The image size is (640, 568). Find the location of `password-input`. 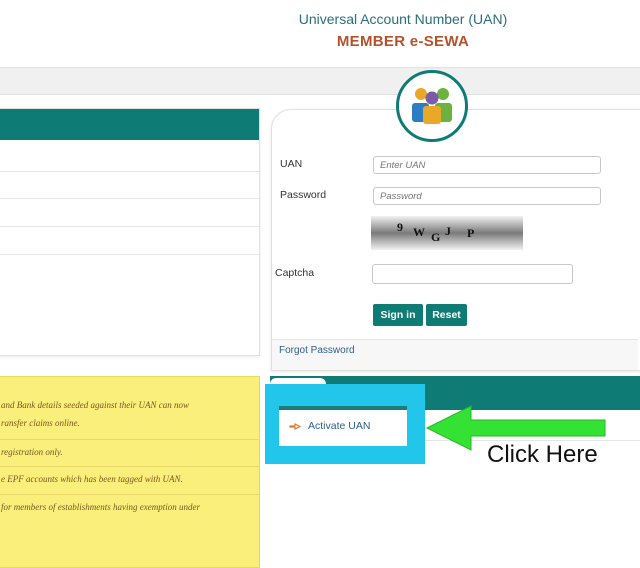

password-input is located at coordinates (487, 196).